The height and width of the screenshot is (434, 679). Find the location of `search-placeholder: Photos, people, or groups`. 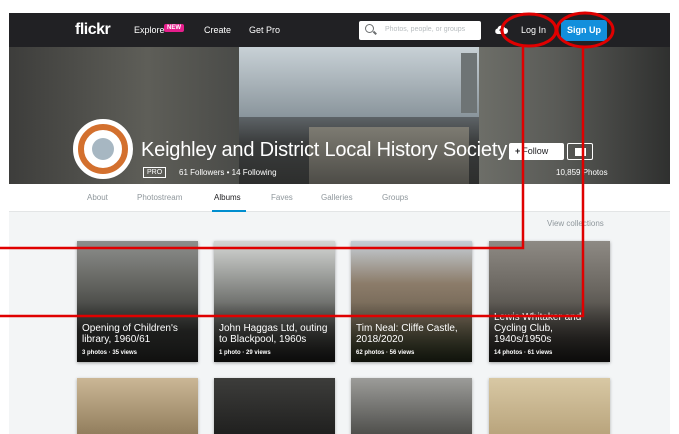

search-placeholder: Photos, people, or groups is located at coordinates (425, 29).